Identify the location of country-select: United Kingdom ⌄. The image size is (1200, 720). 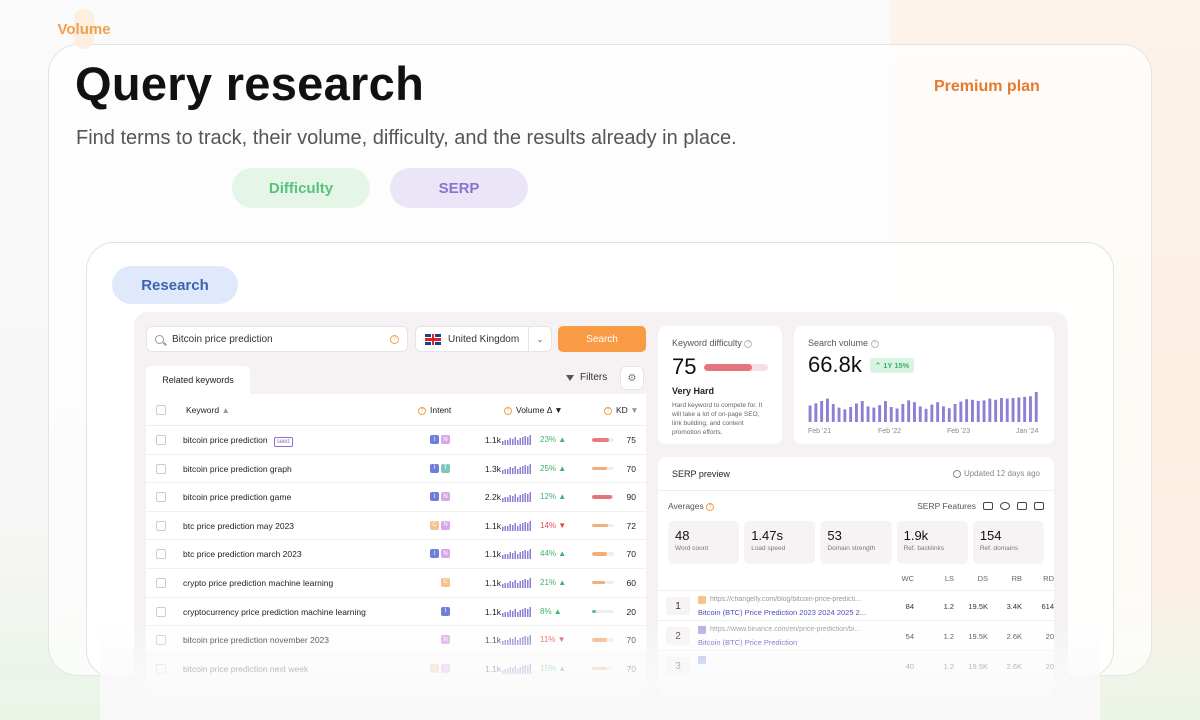
(483, 339).